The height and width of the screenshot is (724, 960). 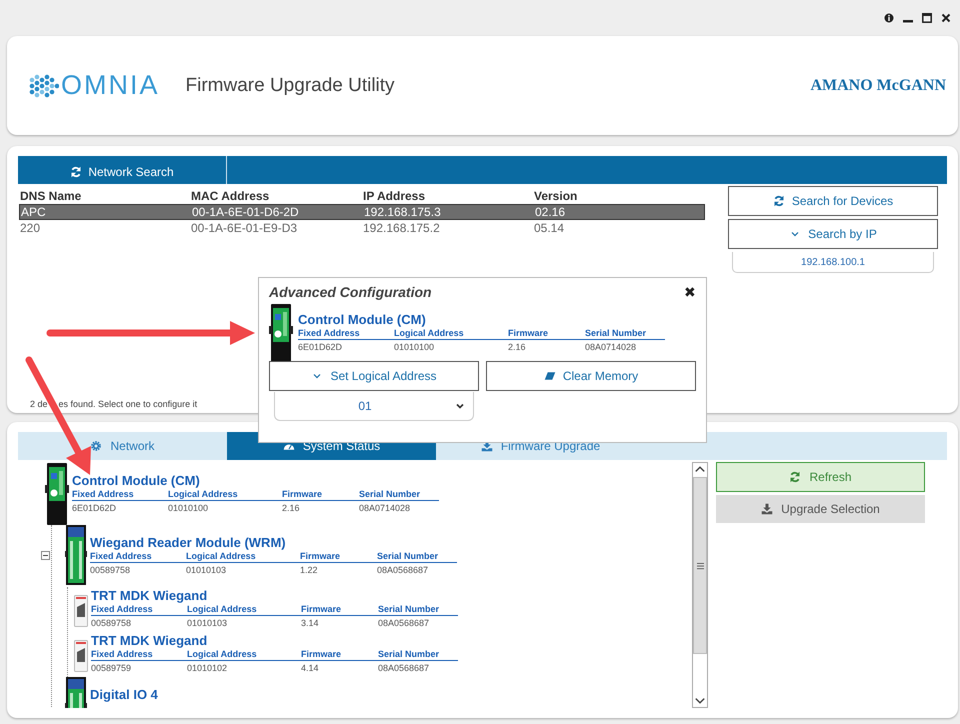 I want to click on table-row: APC 00-1A-6E-01-D6-2D 192.168.175.3 02.16, so click(x=362, y=212).